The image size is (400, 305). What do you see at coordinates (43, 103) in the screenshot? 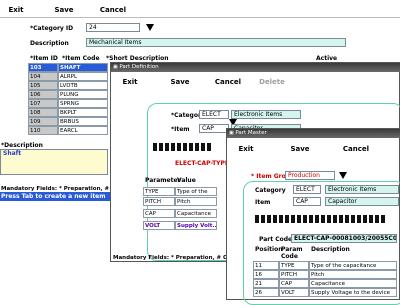
I see `item-id-cell: 107` at bounding box center [43, 103].